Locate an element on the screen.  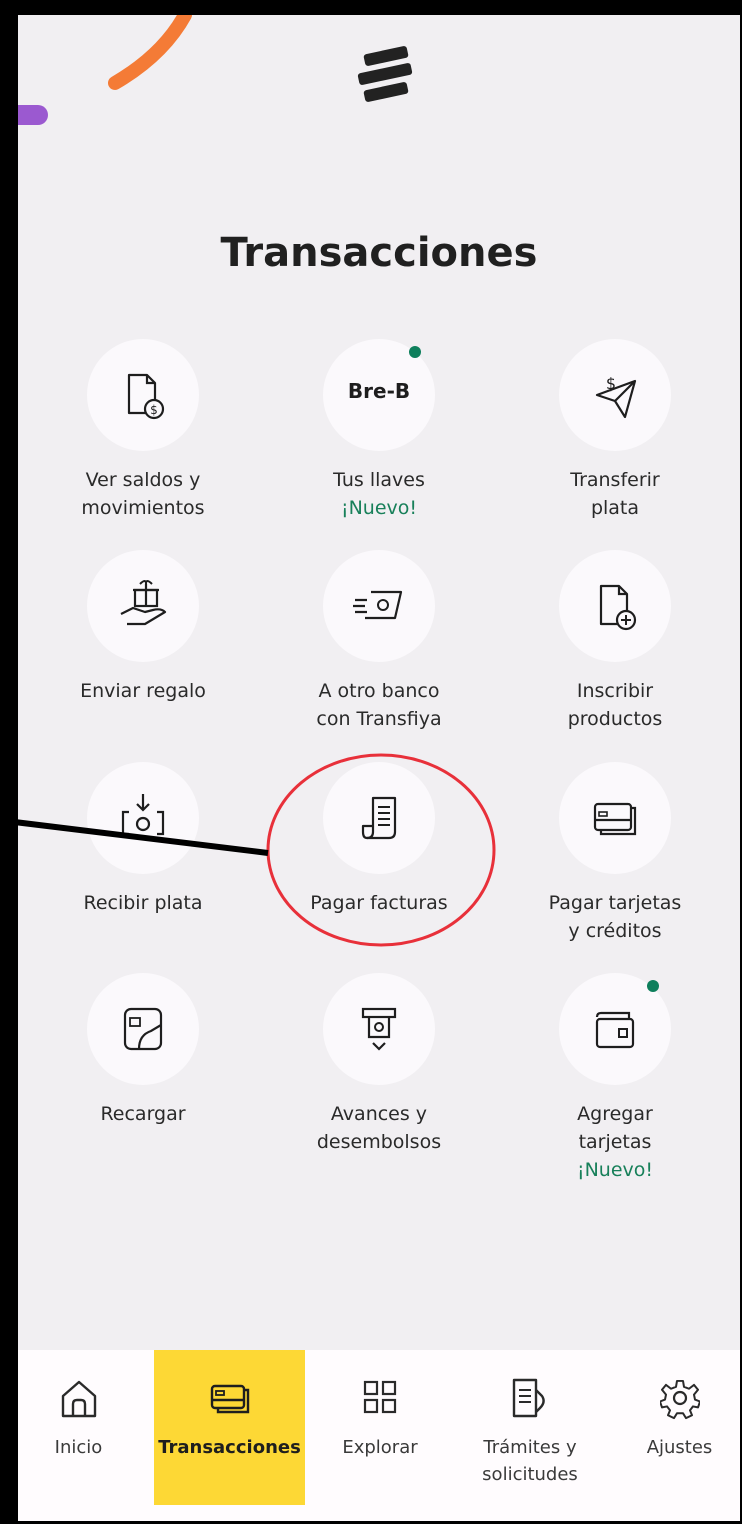
nav-label: Explorar is located at coordinates (380, 1447).